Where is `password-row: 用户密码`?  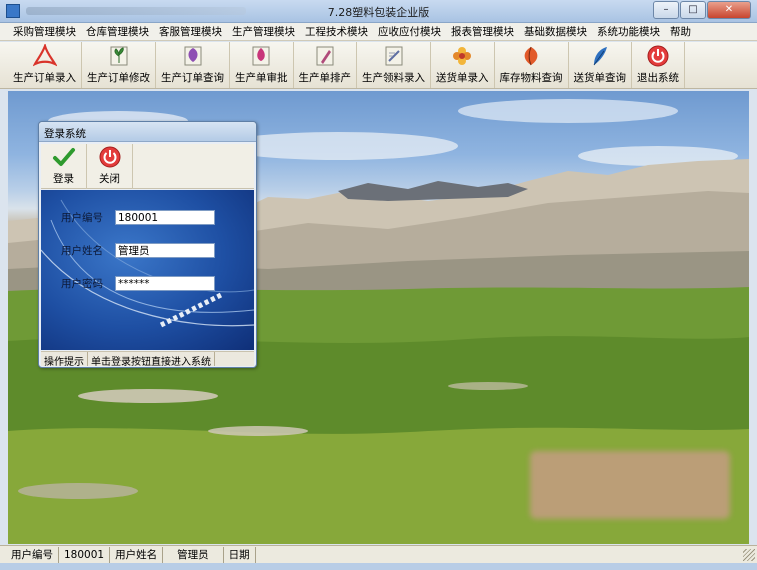
password-row: 用户密码 is located at coordinates (138, 283).